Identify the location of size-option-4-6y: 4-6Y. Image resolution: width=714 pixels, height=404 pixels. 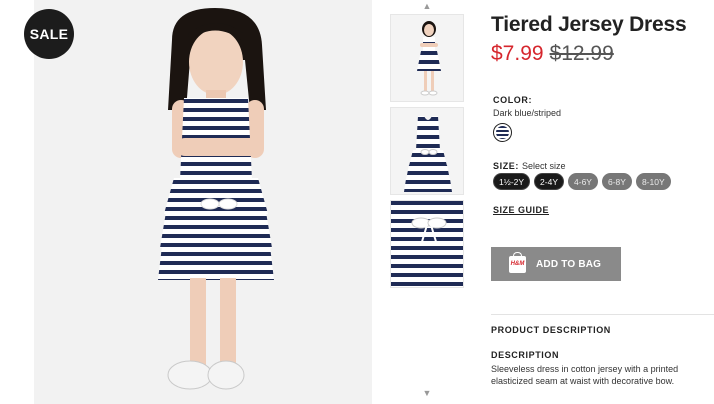
(583, 181).